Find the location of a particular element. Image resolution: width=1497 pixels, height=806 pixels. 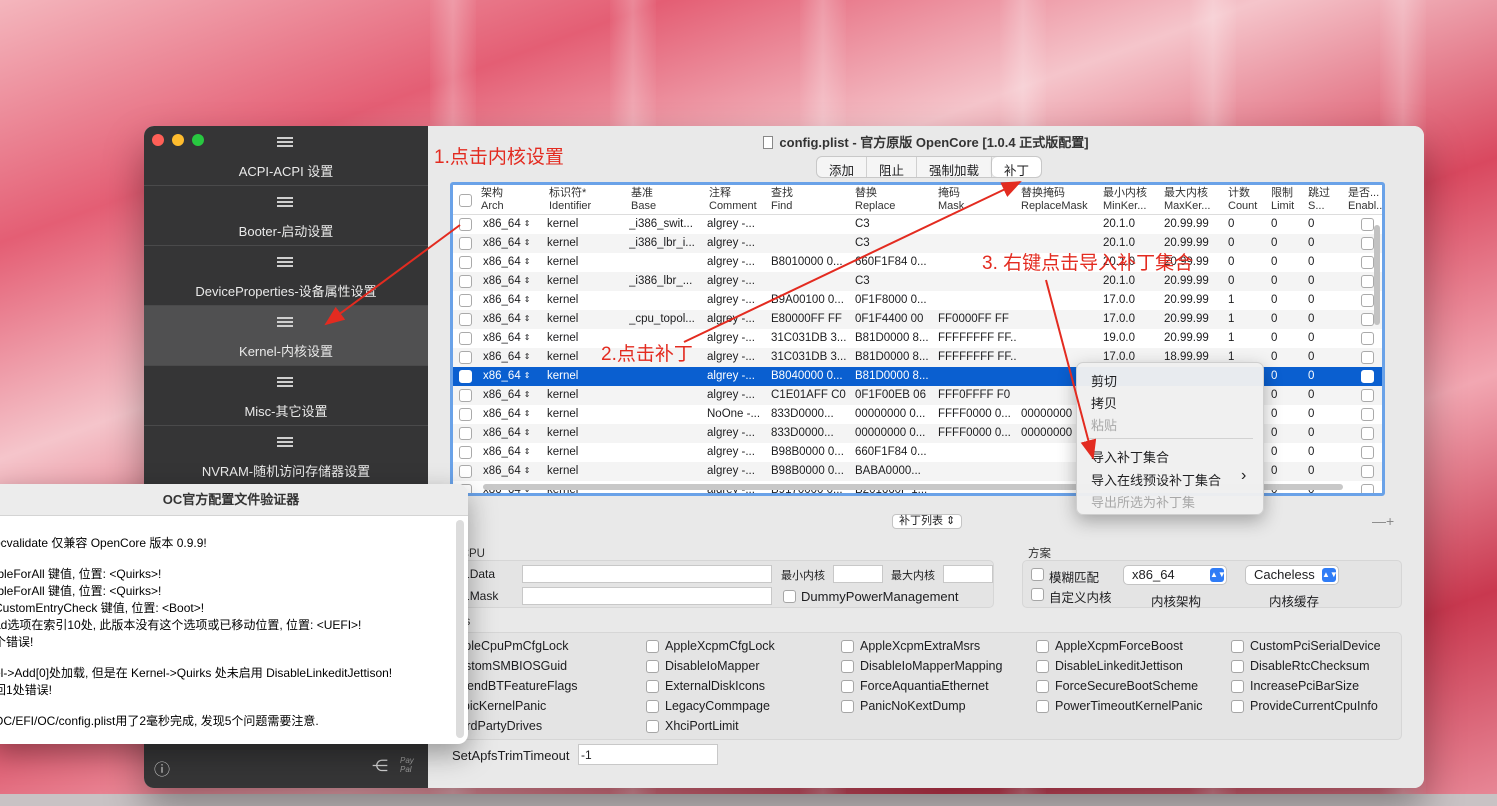

arrow-to-import is located at coordinates (1071, 369).